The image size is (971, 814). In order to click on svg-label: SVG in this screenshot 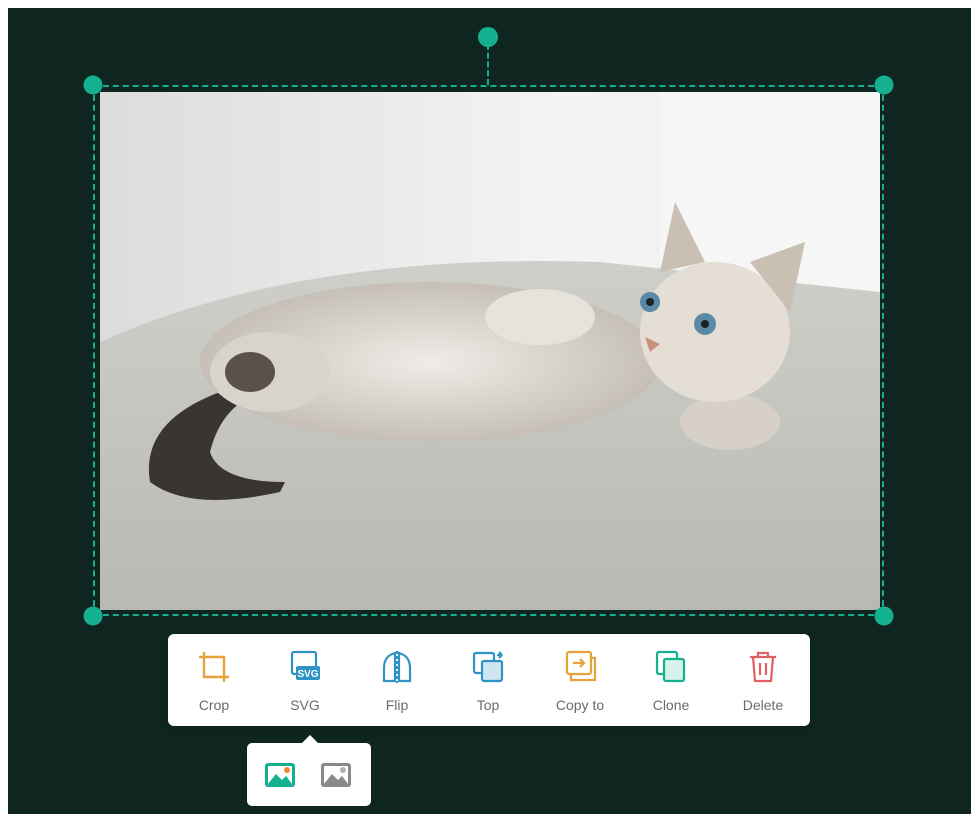, I will do `click(305, 705)`.